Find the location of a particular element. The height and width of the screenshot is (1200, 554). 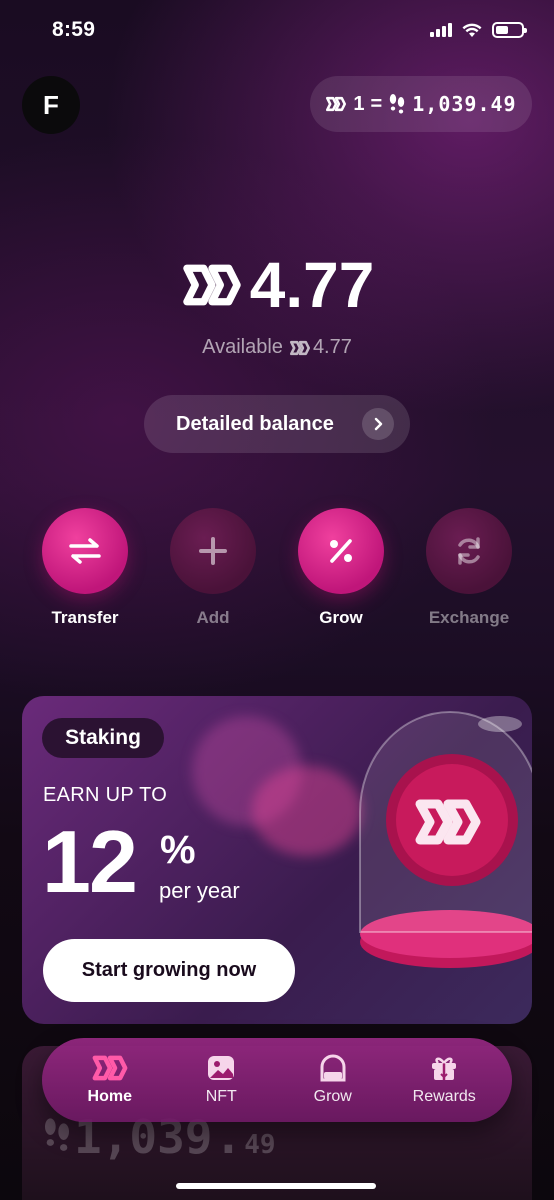

plus-icon is located at coordinates (213, 551).